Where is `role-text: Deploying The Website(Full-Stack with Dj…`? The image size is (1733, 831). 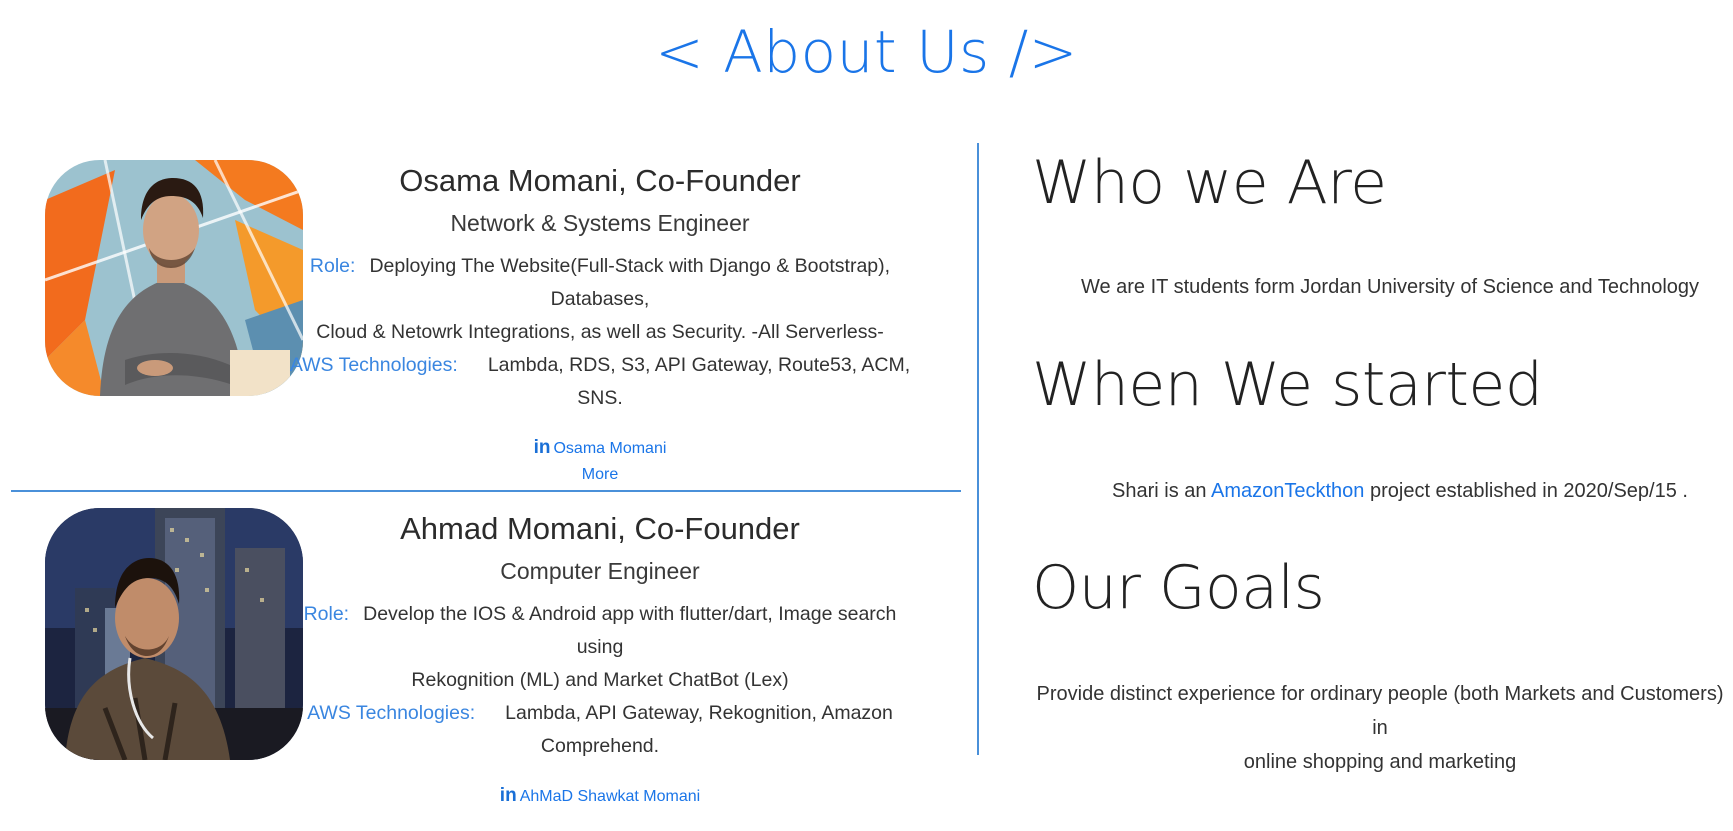 role-text: Deploying The Website(Full-Stack with Dj… is located at coordinates (630, 266).